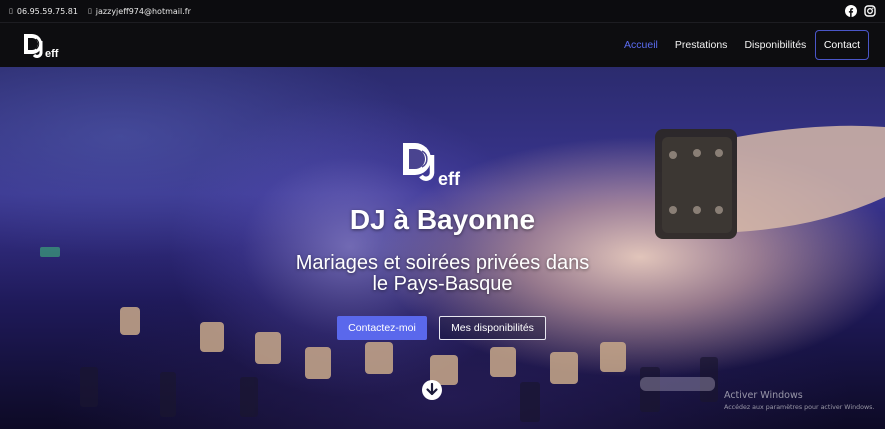 The image size is (885, 429). What do you see at coordinates (432, 390) in the screenshot?
I see `arrow-down-circle-icon` at bounding box center [432, 390].